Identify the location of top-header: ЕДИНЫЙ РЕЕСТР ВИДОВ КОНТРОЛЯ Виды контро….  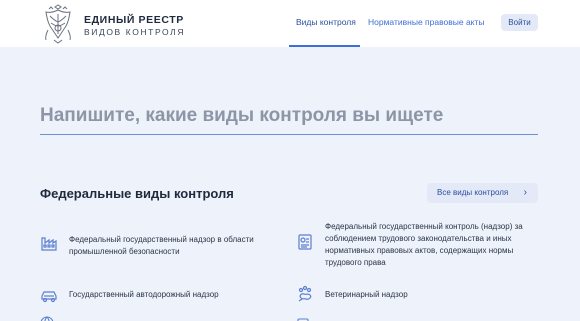
(290, 23).